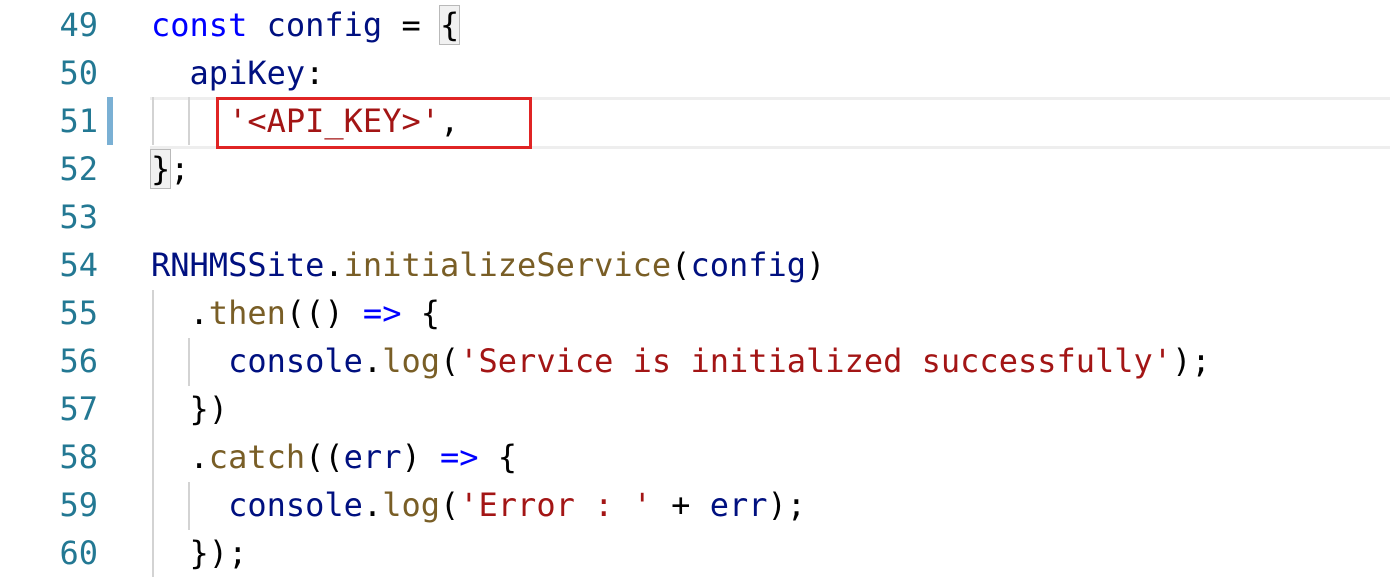 Image resolution: width=1390 pixels, height=577 pixels. I want to click on code-line: 59 console.log('Error : ' + err);, so click(695, 505).